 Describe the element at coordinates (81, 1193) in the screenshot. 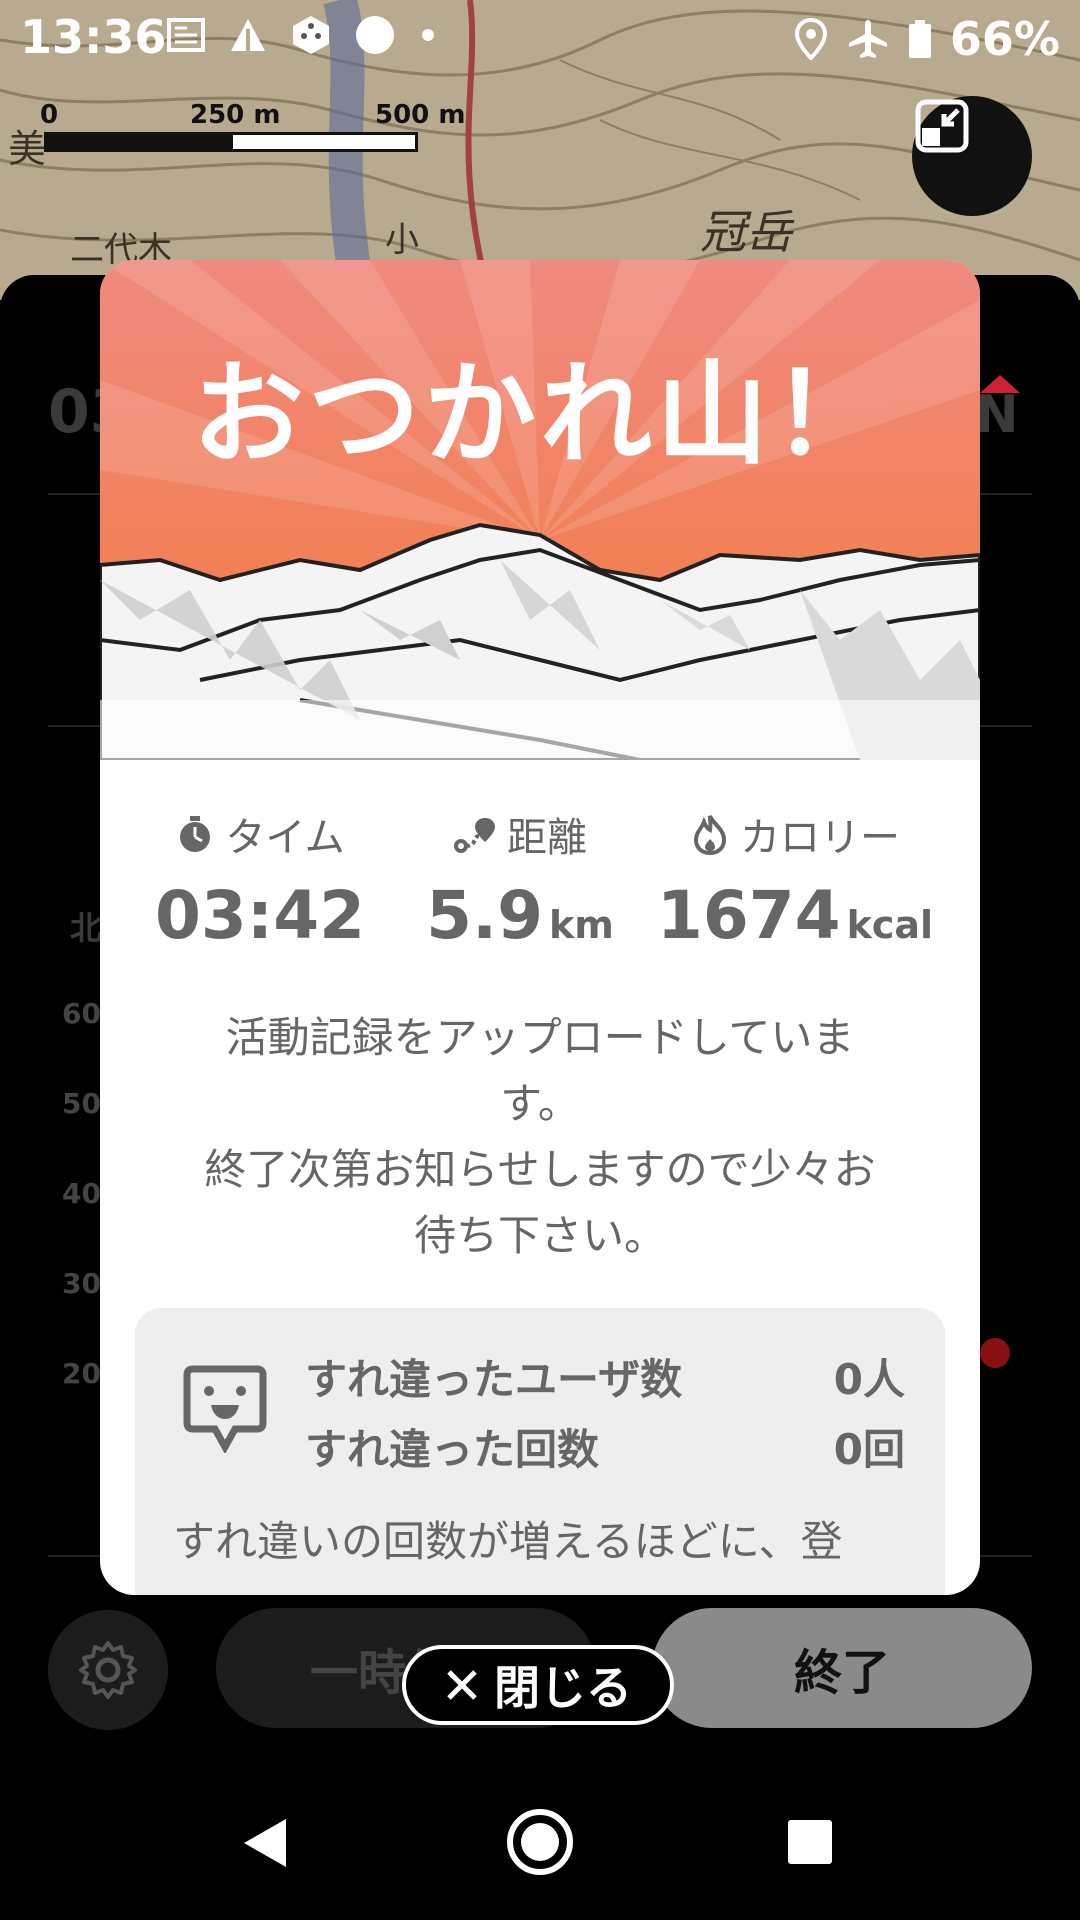

I see `axis-label: 40` at that location.